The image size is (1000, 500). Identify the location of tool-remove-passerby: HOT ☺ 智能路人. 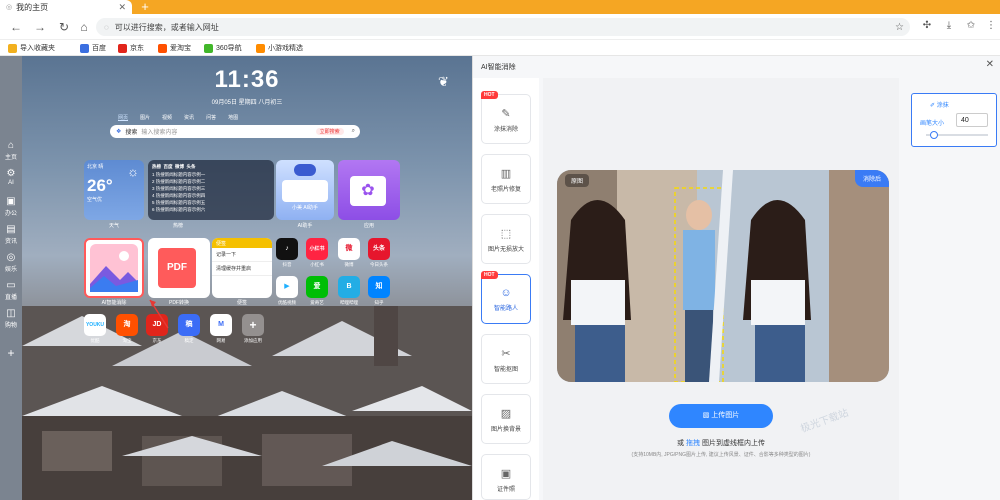
(506, 297).